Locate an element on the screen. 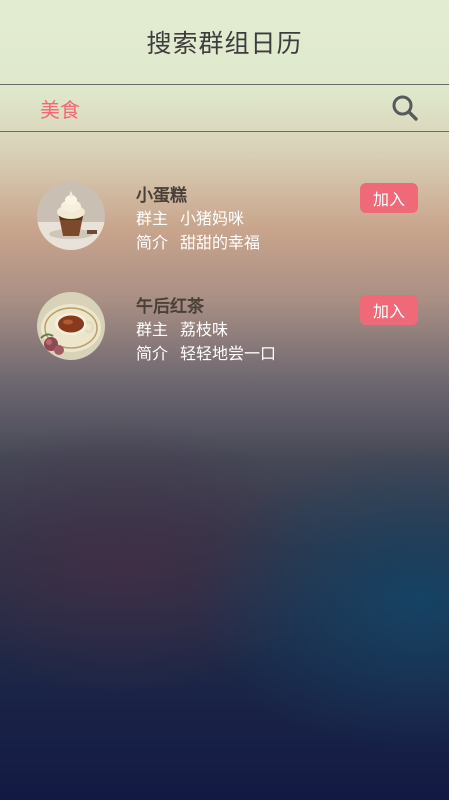 Image resolution: width=449 pixels, height=800 pixels. list-item: 午后红茶 群主 荔枝味 简介 轻轻地尝一口 加入 is located at coordinates (224, 303).